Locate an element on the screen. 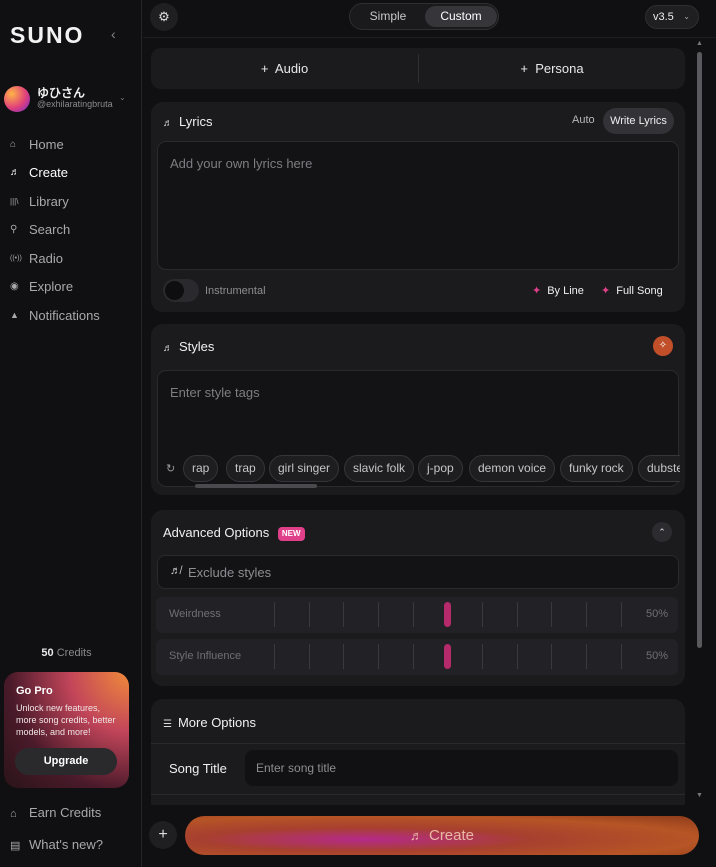  song-title-input: Enter song title is located at coordinates (461, 768).